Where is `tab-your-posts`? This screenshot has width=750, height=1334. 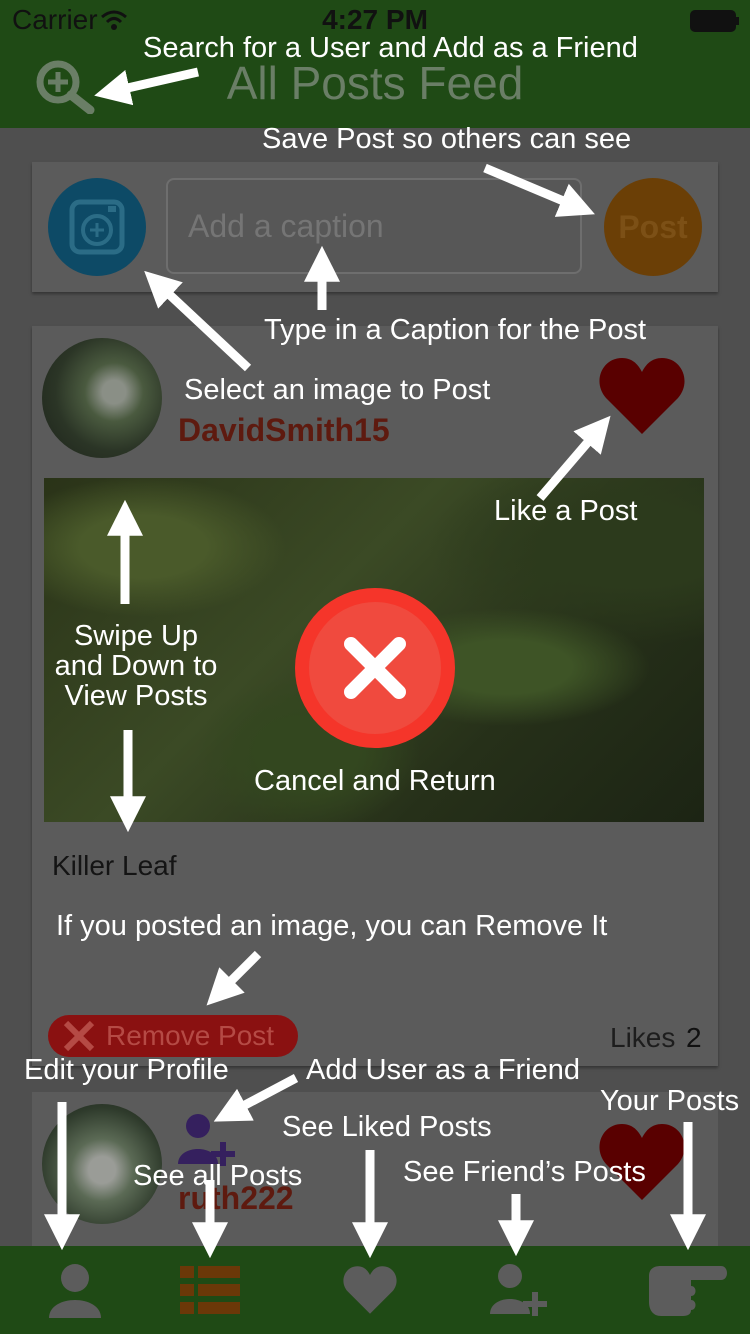
tab-your-posts is located at coordinates (681, 1290).